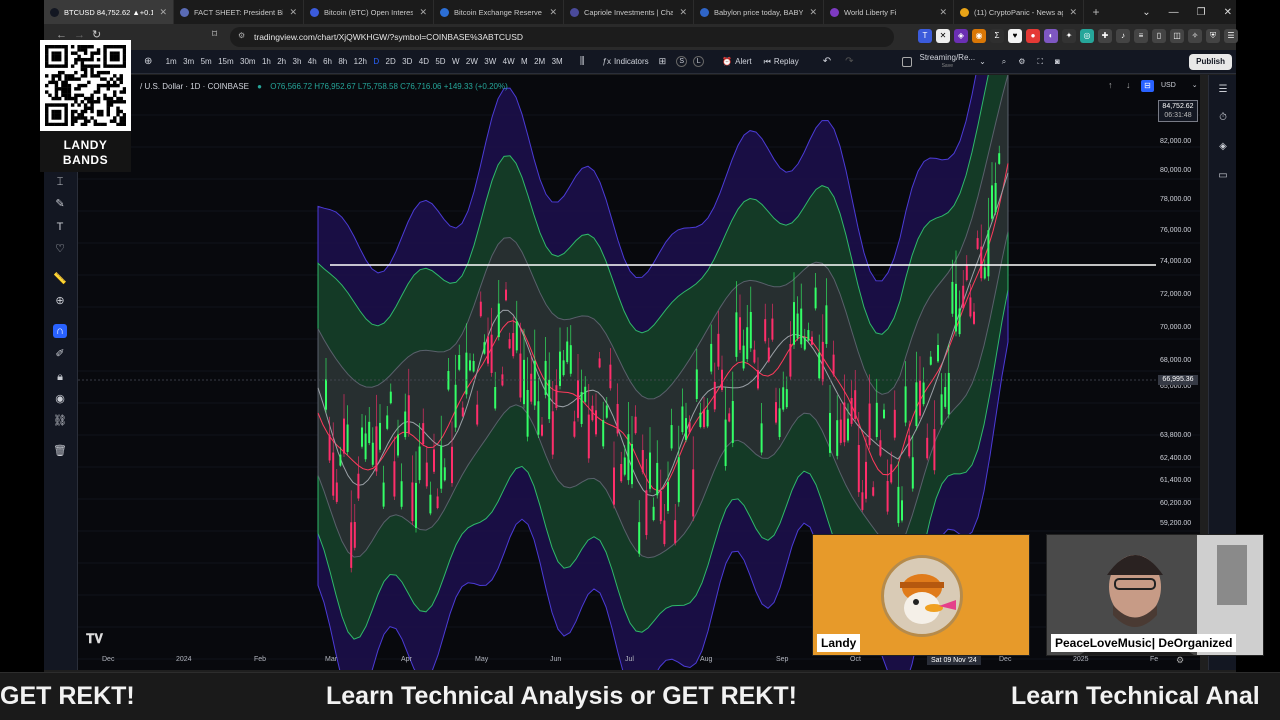 The width and height of the screenshot is (1280, 720). Describe the element at coordinates (1177, 36) in the screenshot. I see `split-ext-icon: ◫` at that location.